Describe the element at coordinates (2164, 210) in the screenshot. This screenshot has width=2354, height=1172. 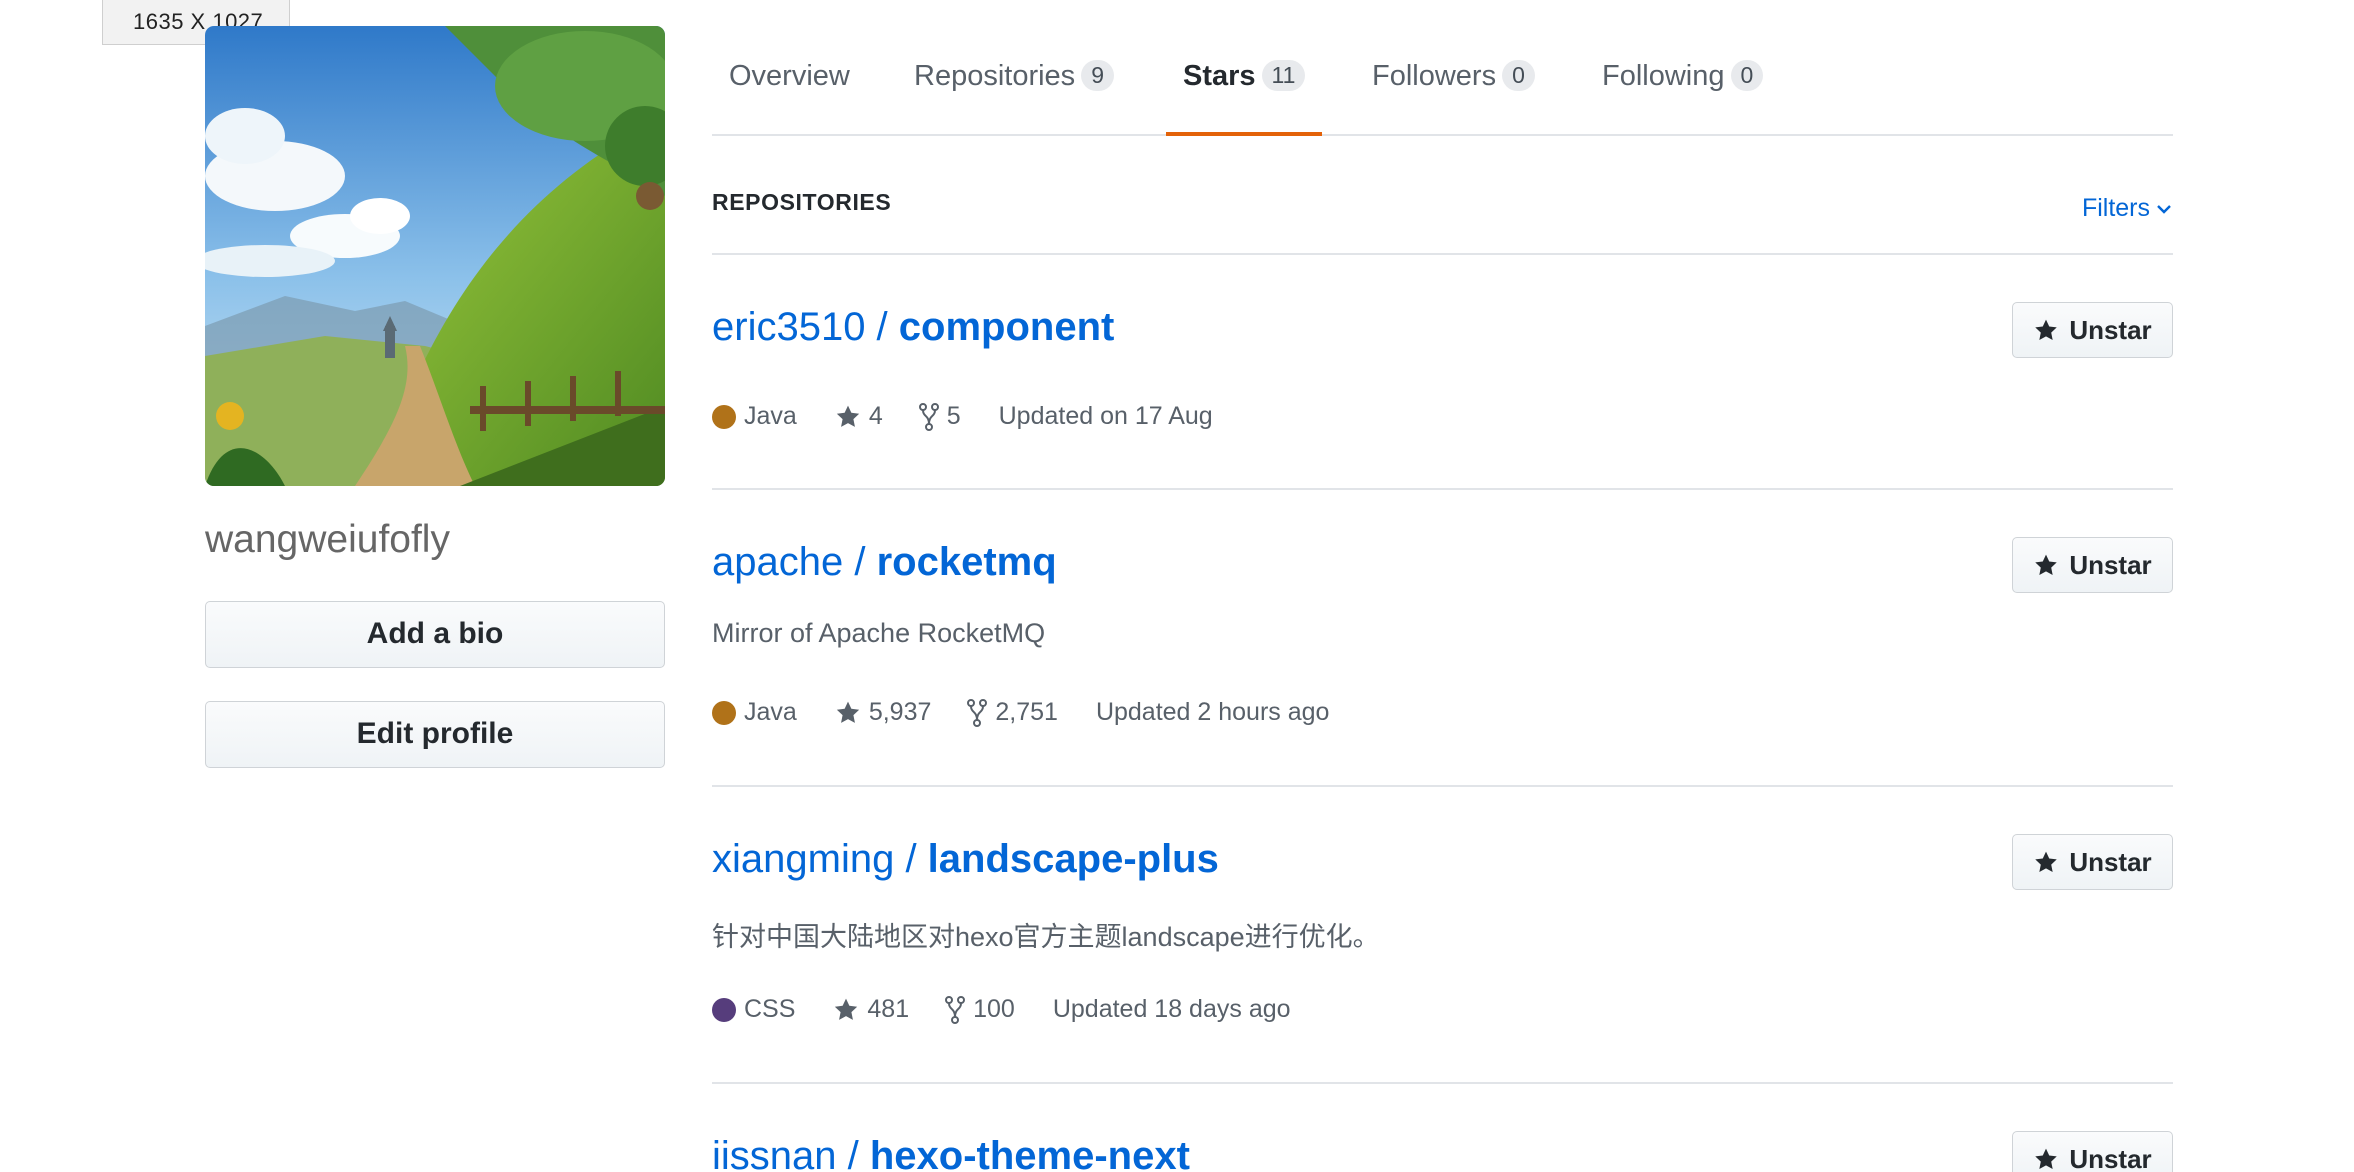
I see `chevron-down-icon` at that location.